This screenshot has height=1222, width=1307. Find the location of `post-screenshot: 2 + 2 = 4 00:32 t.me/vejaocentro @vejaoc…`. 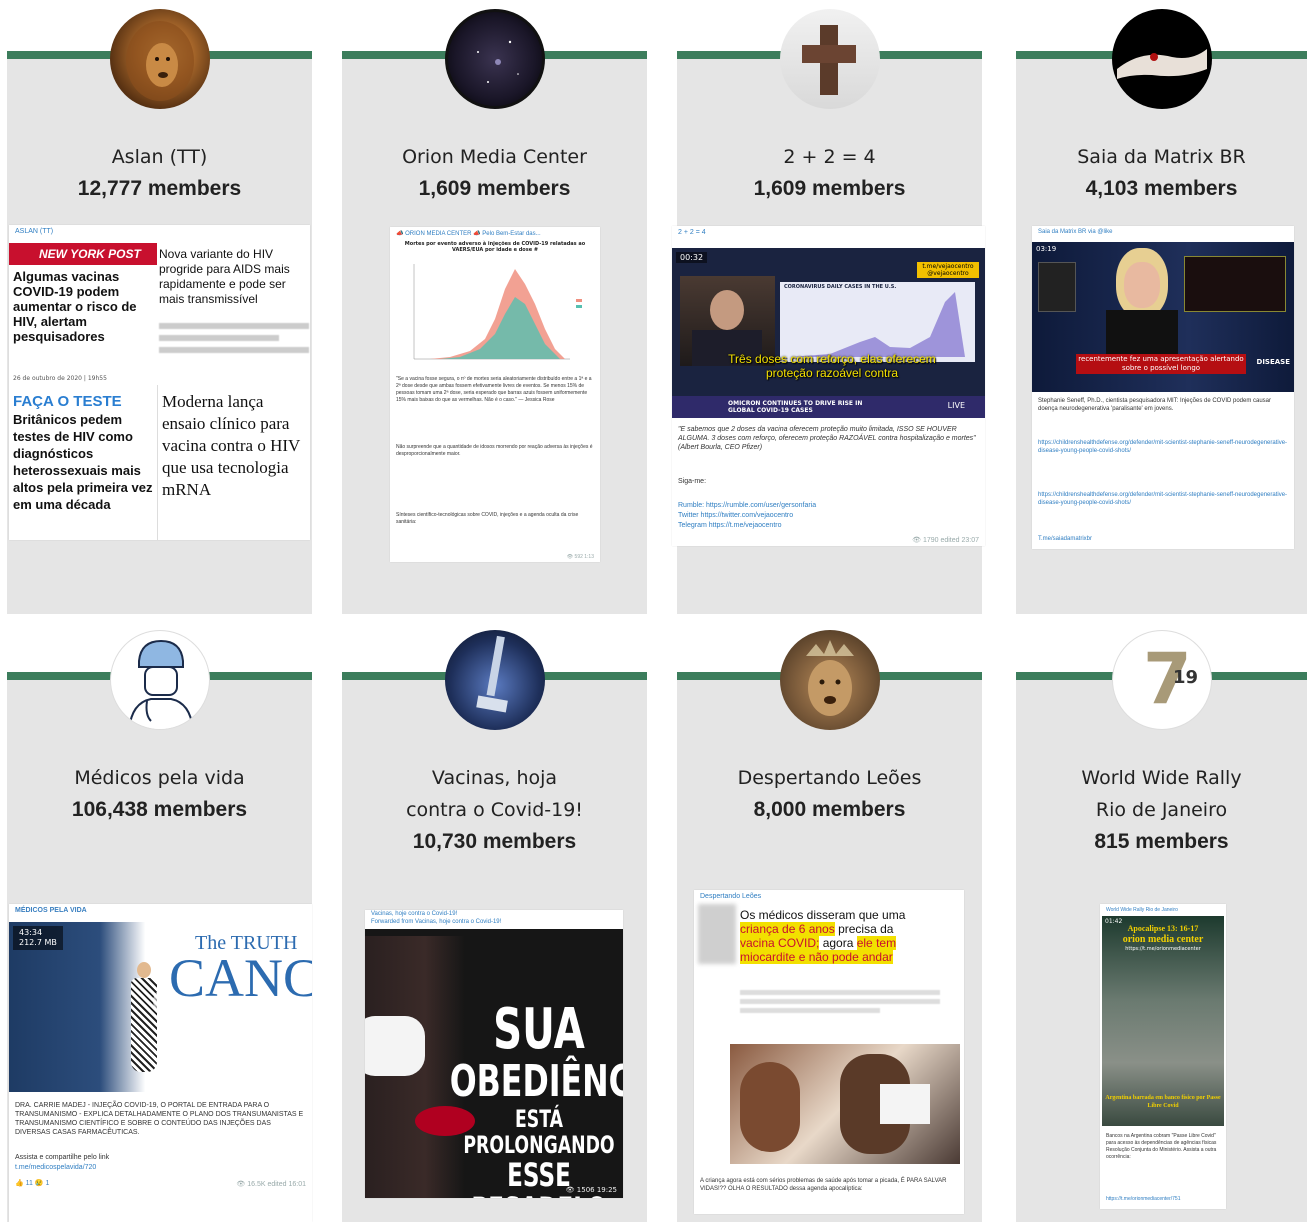

post-screenshot: 2 + 2 = 4 00:32 t.me/vejaocentro @vejaoc… is located at coordinates (828, 386).